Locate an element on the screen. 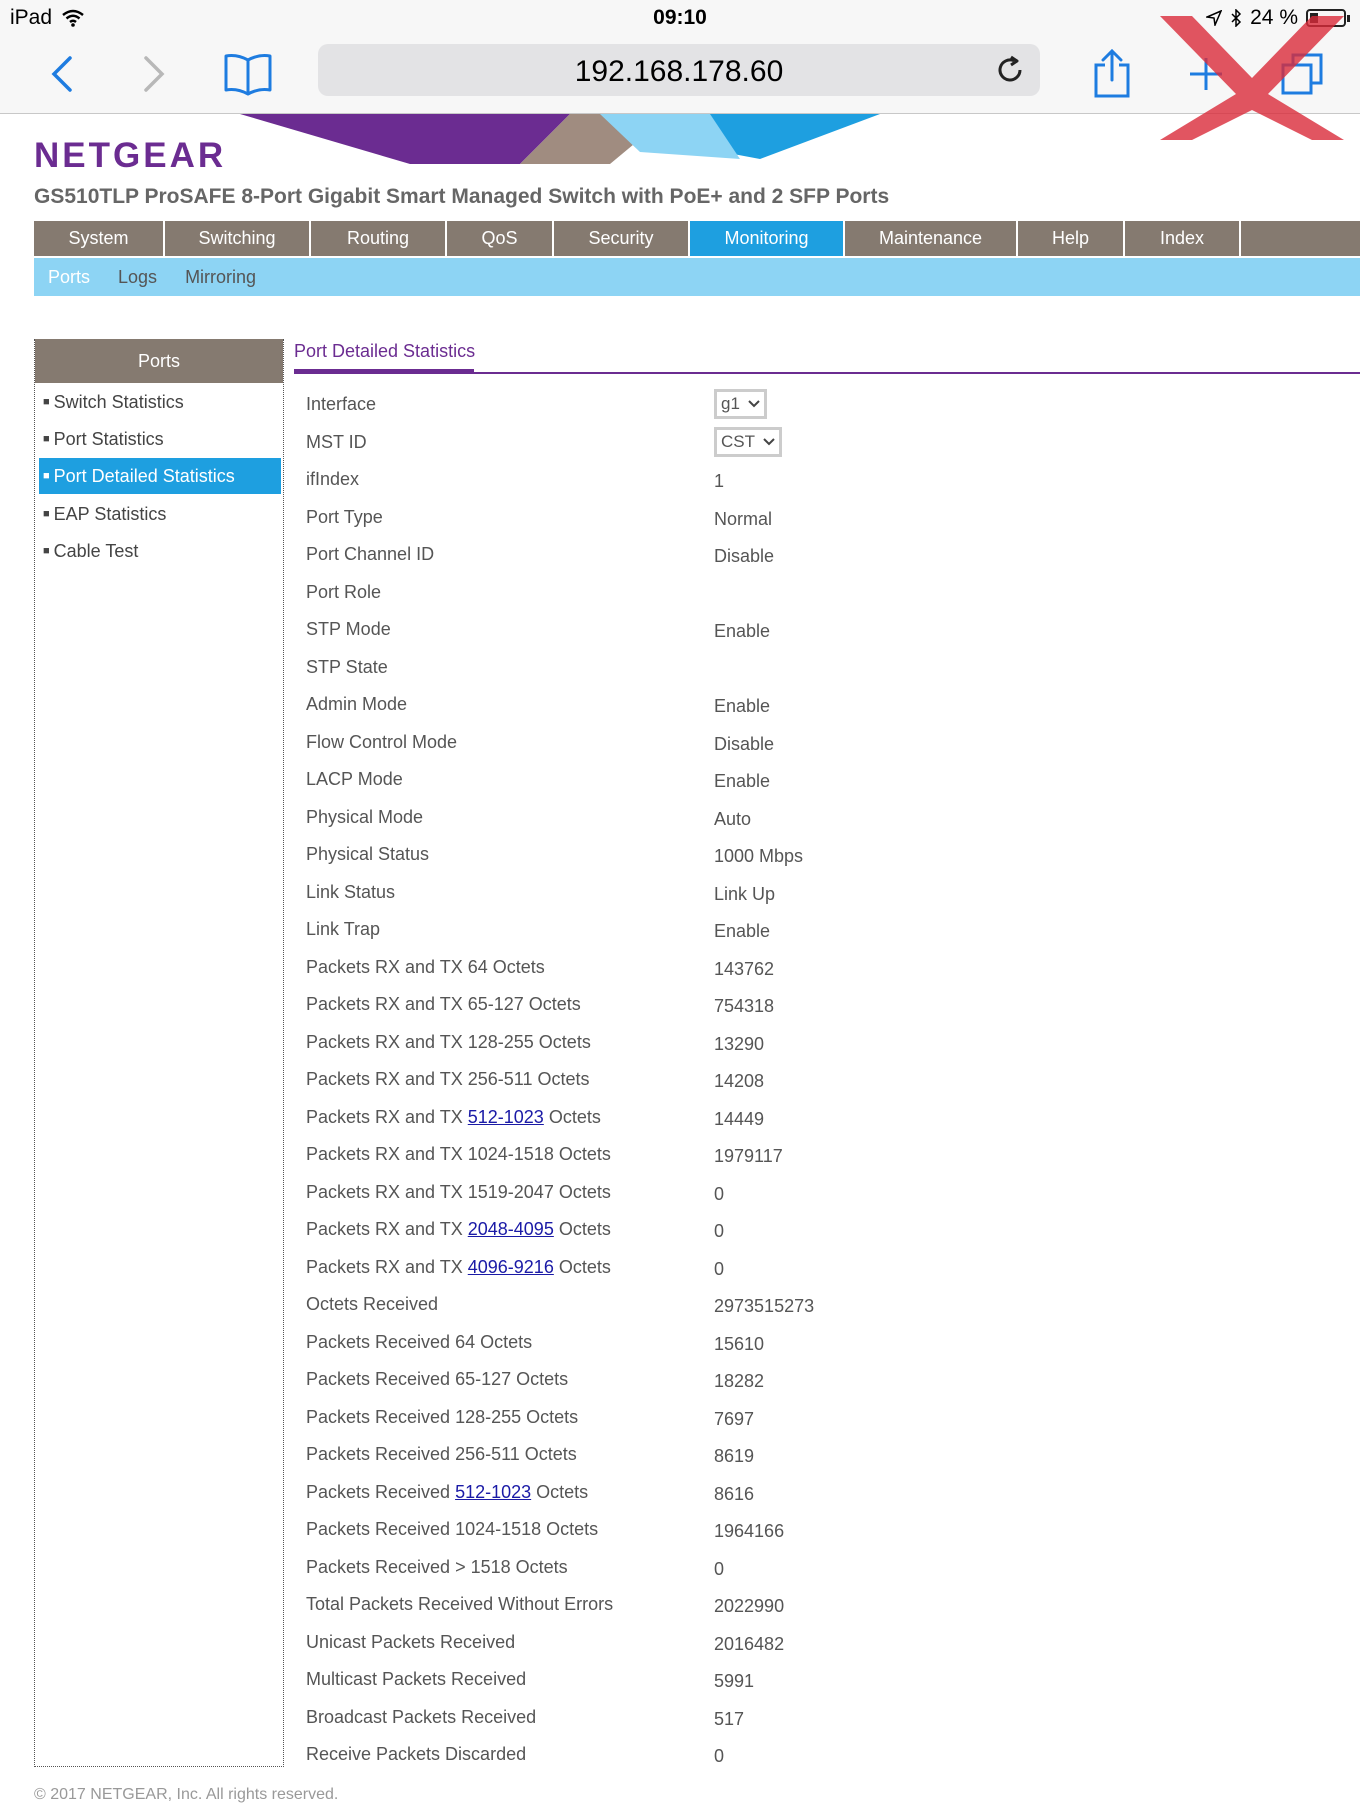  row-value: 517 is located at coordinates (729, 1718).